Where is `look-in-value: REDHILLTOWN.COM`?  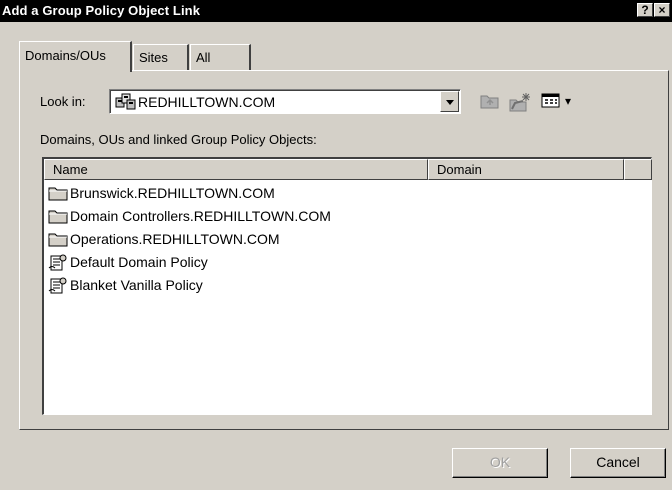 look-in-value: REDHILLTOWN.COM is located at coordinates (207, 102).